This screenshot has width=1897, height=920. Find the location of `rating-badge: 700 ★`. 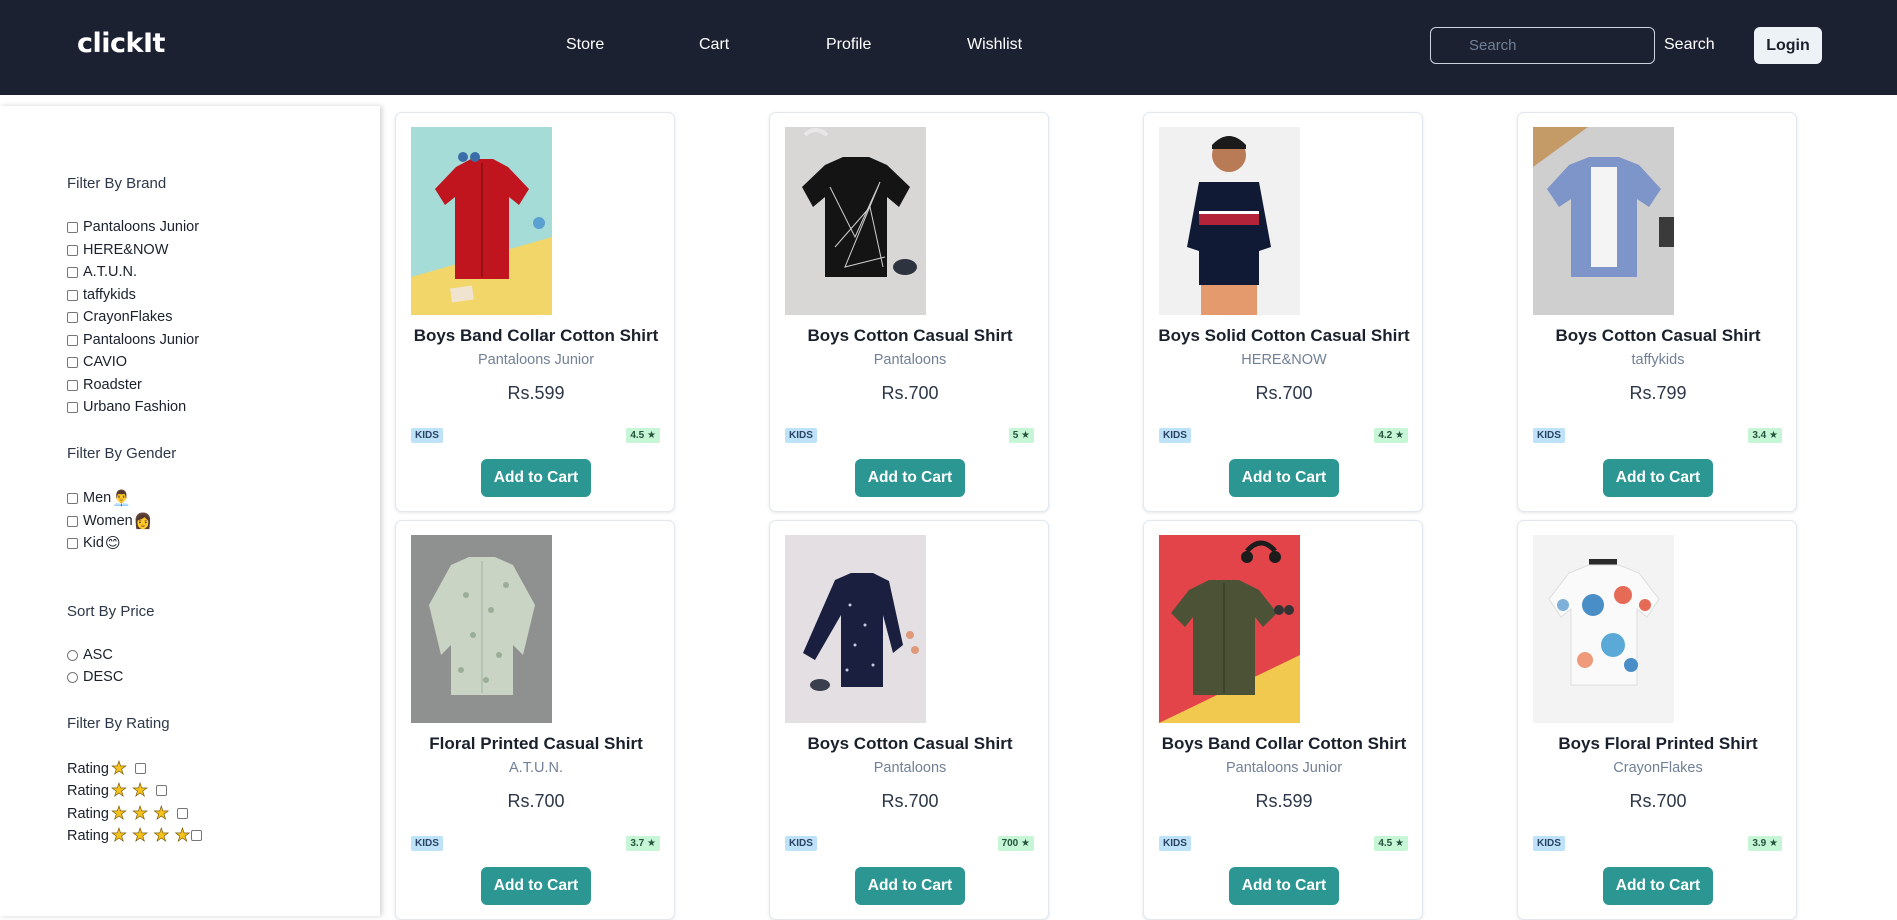

rating-badge: 700 ★ is located at coordinates (1015, 843).